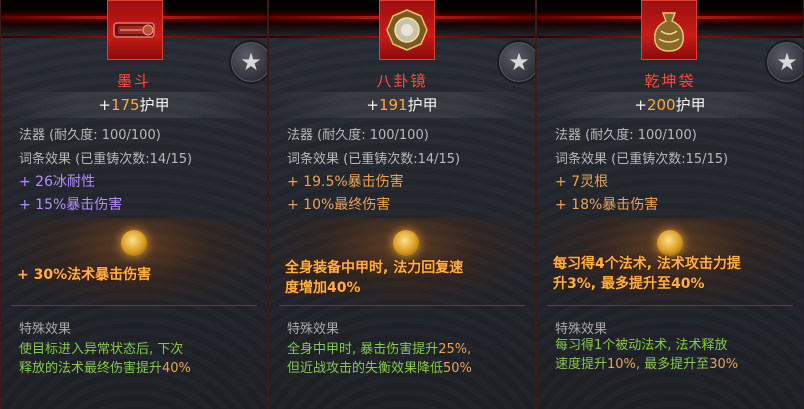  I want to click on armor-stat: +191护甲, so click(402, 105).